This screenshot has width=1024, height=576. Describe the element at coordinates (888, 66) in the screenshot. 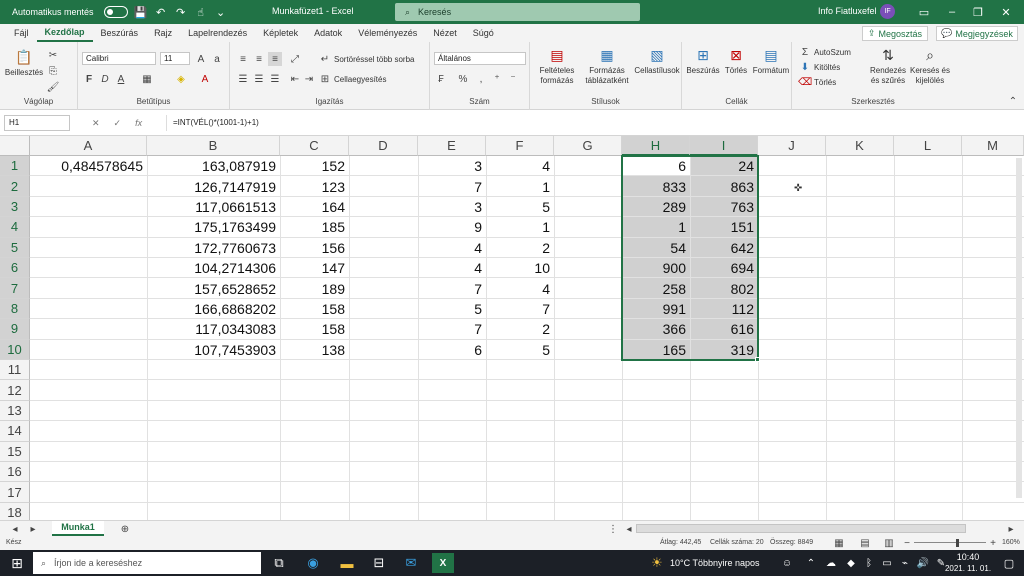

I see `sort-filter-button: ⇅ Rendezés és szűrés` at that location.